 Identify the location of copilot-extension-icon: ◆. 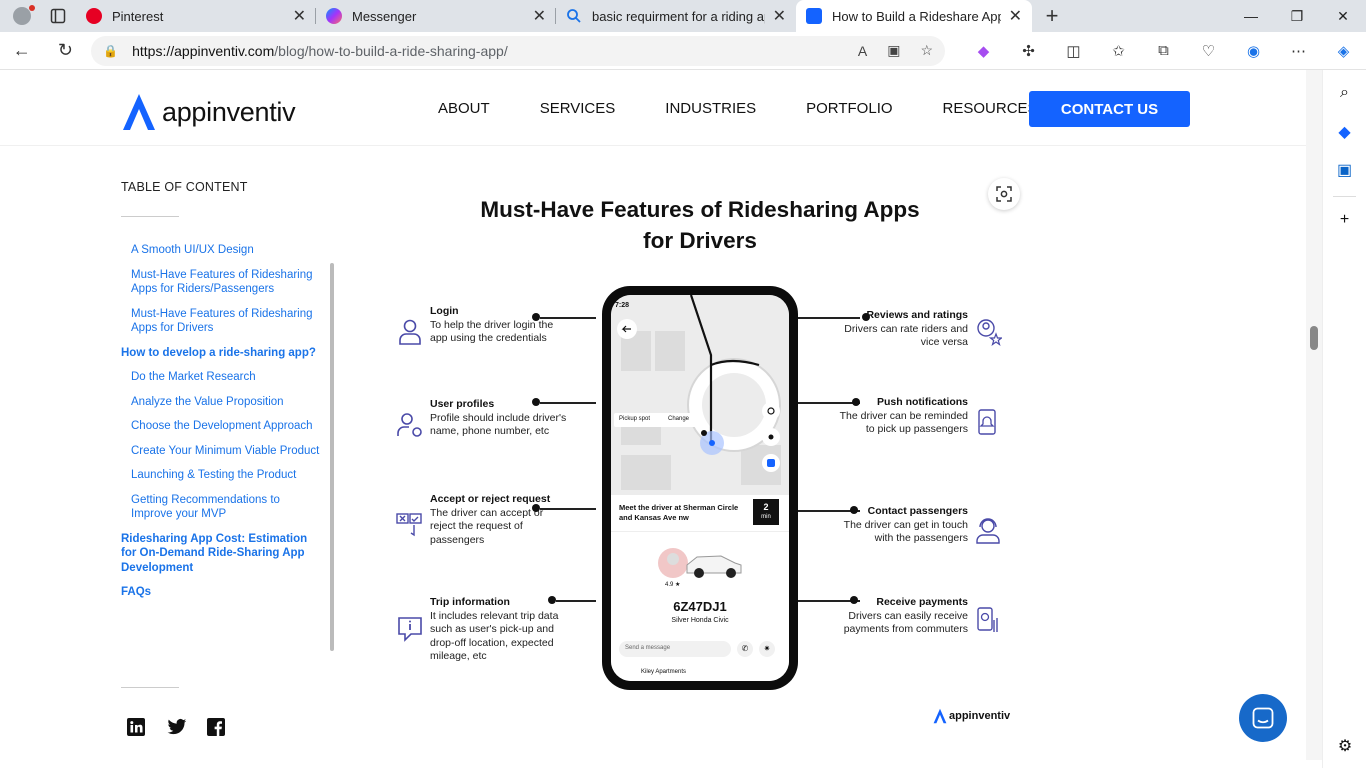
(983, 51).